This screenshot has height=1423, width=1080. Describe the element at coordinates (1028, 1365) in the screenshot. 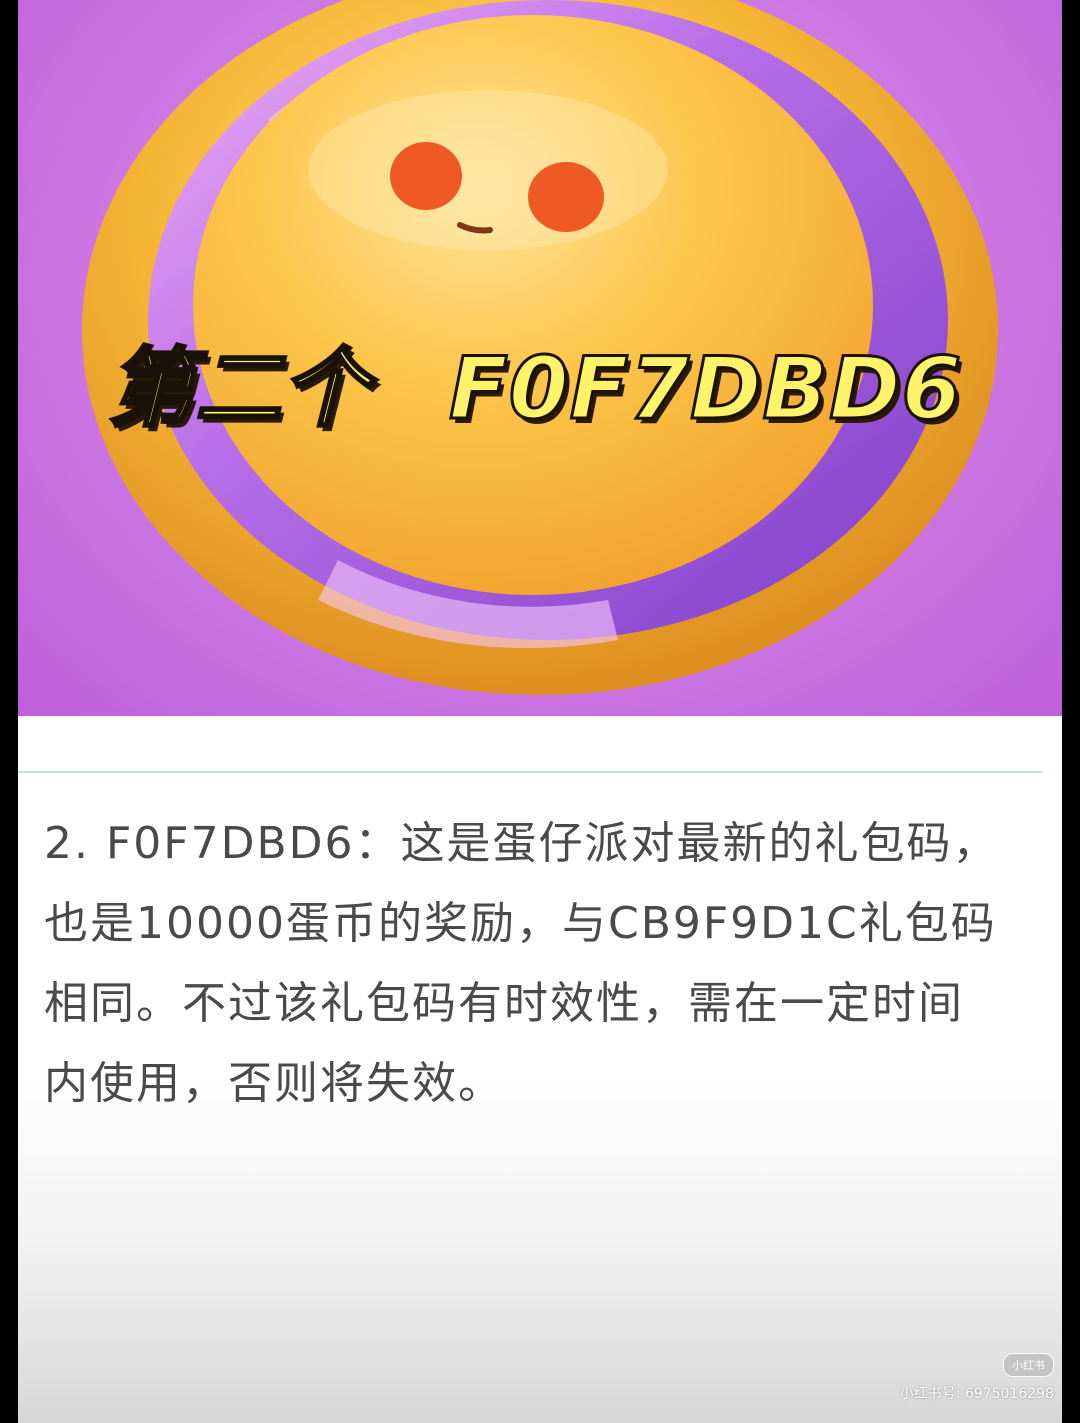

I see `watermark-logo: 小红书` at that location.